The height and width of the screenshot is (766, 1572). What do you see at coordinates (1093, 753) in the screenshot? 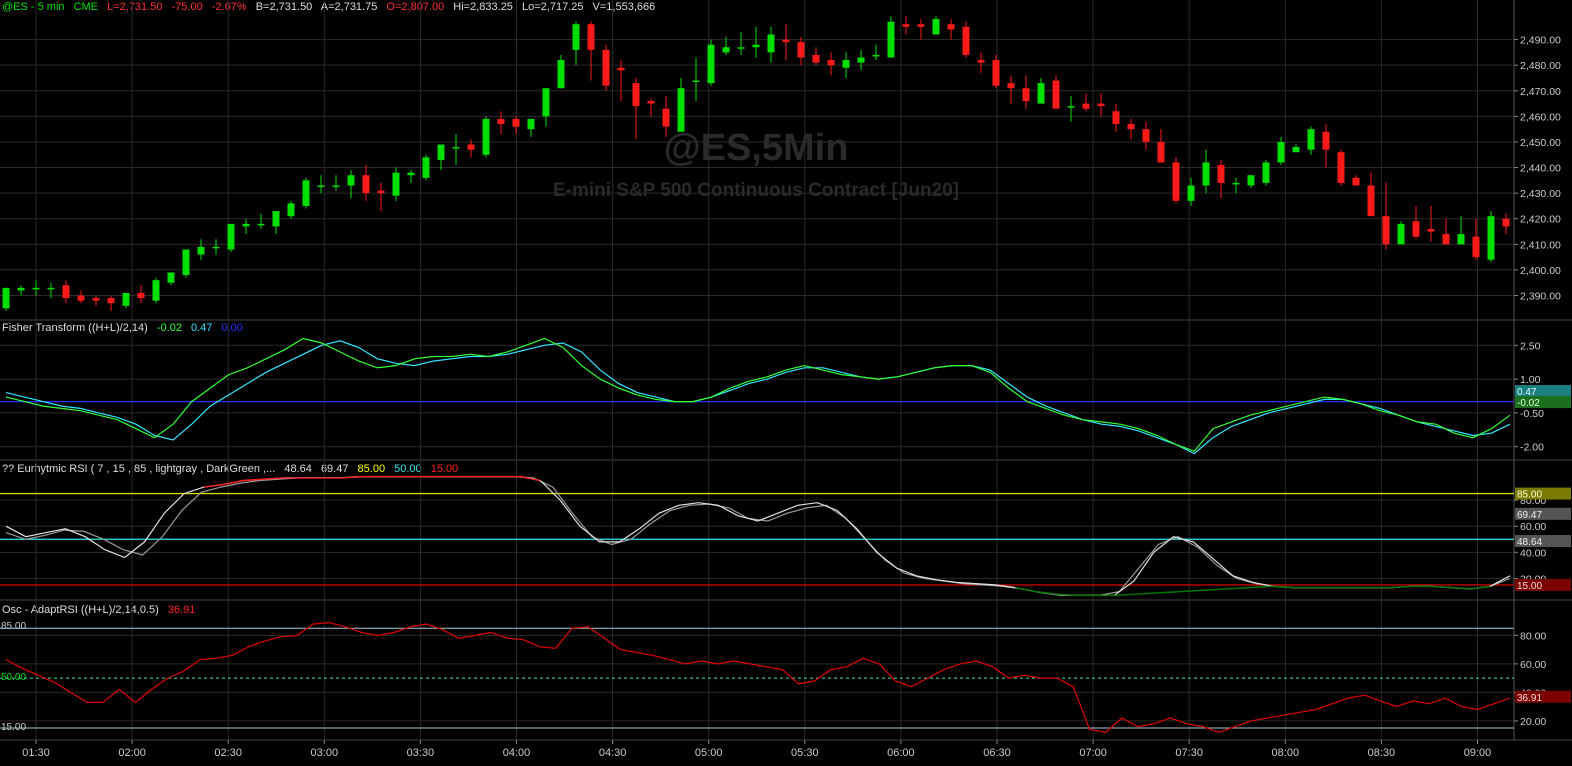
I see `time-tick-label: 07:00` at bounding box center [1093, 753].